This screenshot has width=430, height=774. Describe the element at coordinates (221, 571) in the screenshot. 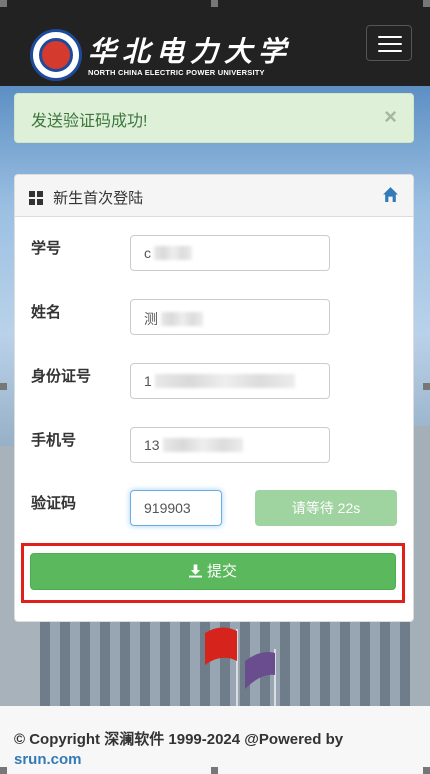

I see `submit-button-label: 提交` at that location.